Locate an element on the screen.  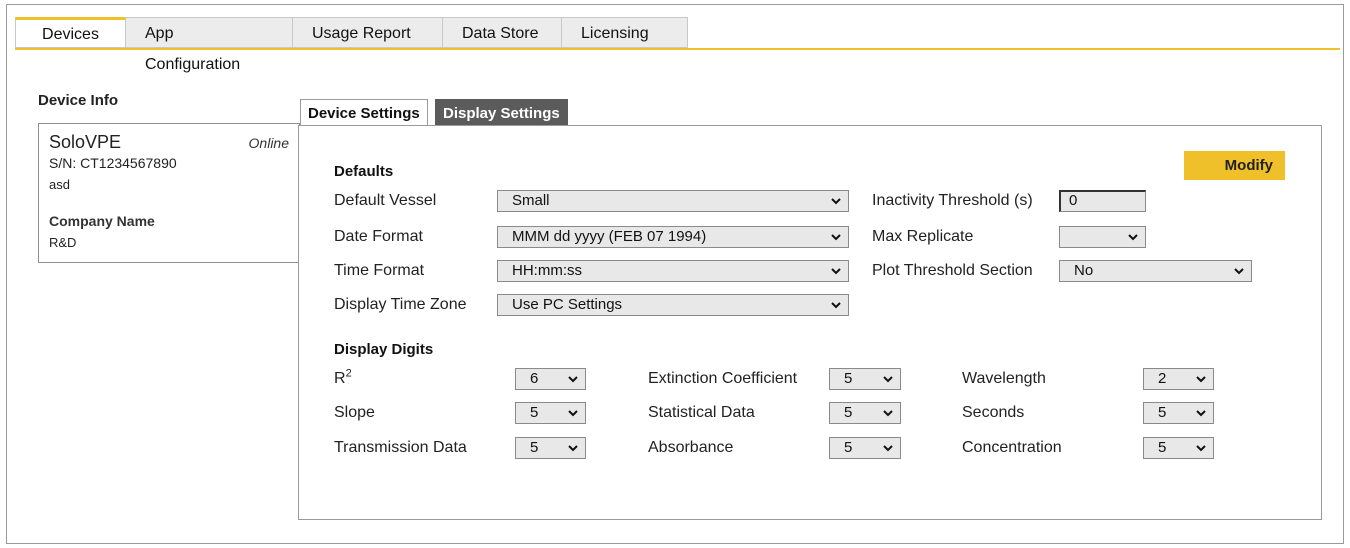
slope-digits-select: 5 is located at coordinates (550, 413).